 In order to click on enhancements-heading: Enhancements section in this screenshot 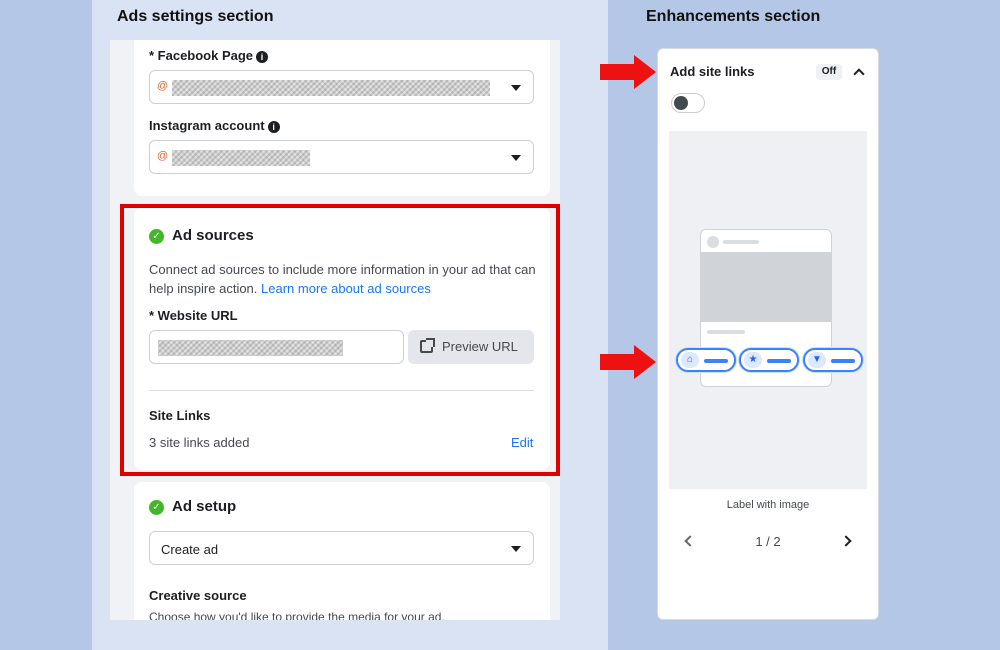, I will do `click(733, 16)`.